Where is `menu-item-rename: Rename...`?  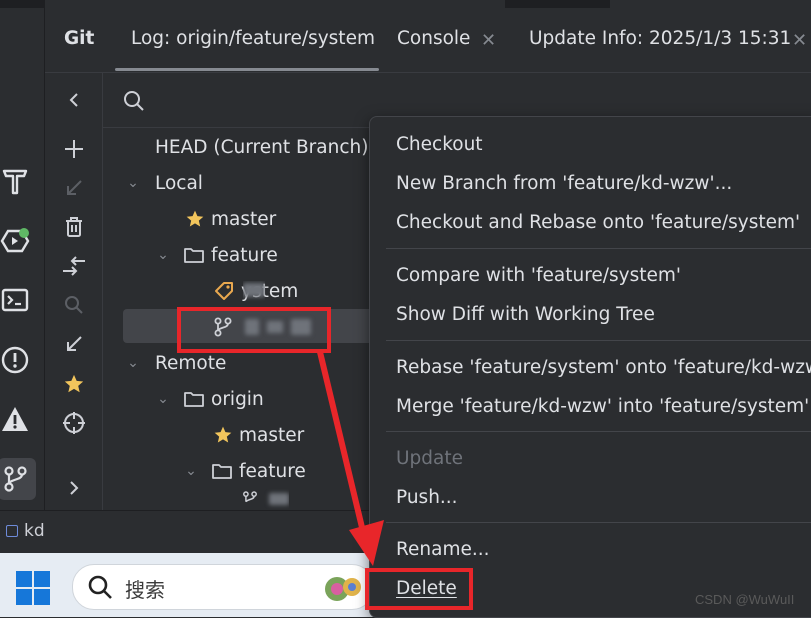 menu-item-rename: Rename... is located at coordinates (443, 549).